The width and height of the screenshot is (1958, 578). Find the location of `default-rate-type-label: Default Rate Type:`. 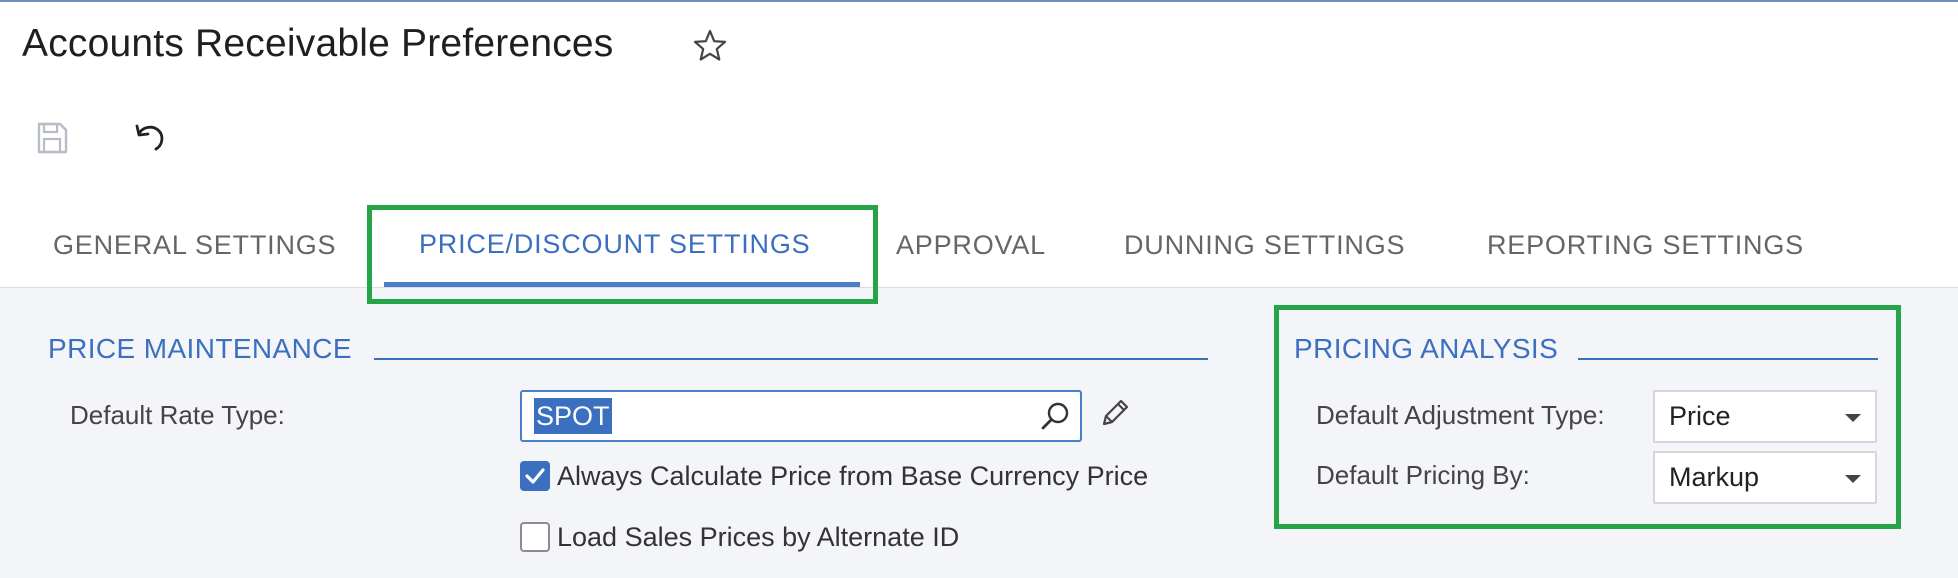

default-rate-type-label: Default Rate Type: is located at coordinates (177, 415).